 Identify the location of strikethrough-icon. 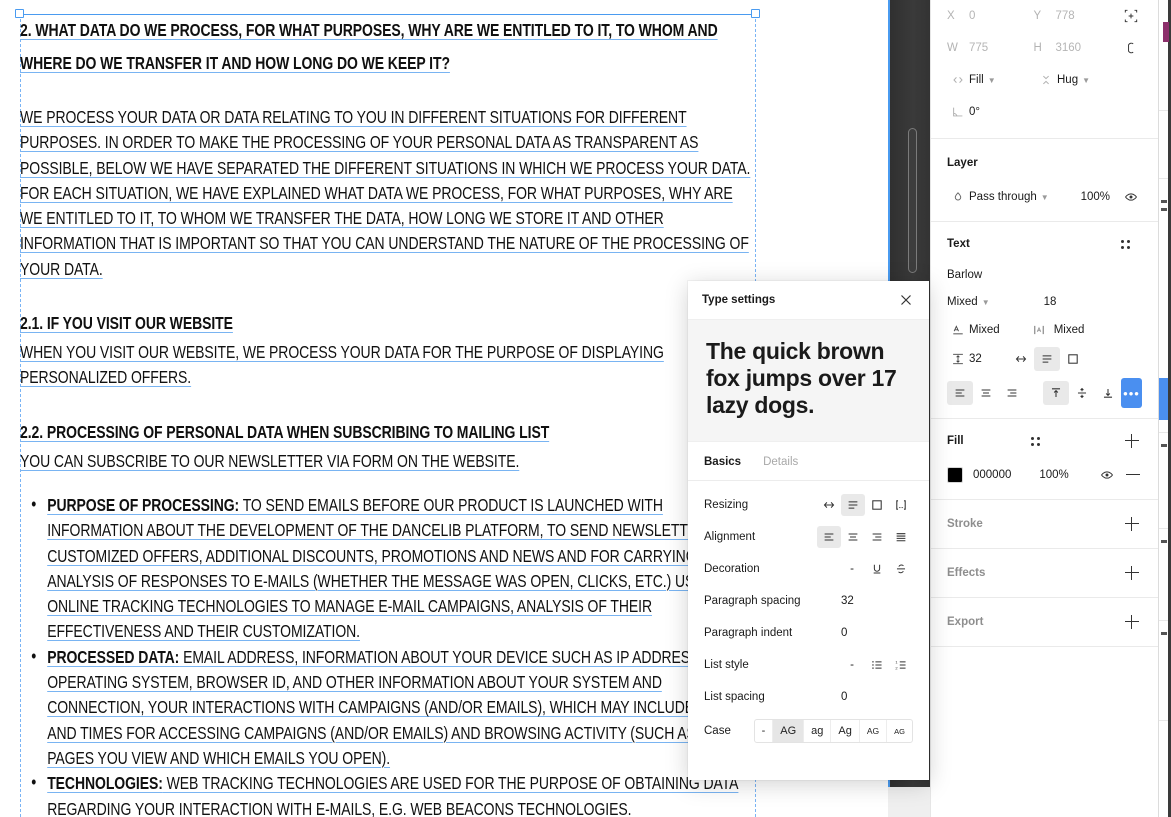
(901, 569).